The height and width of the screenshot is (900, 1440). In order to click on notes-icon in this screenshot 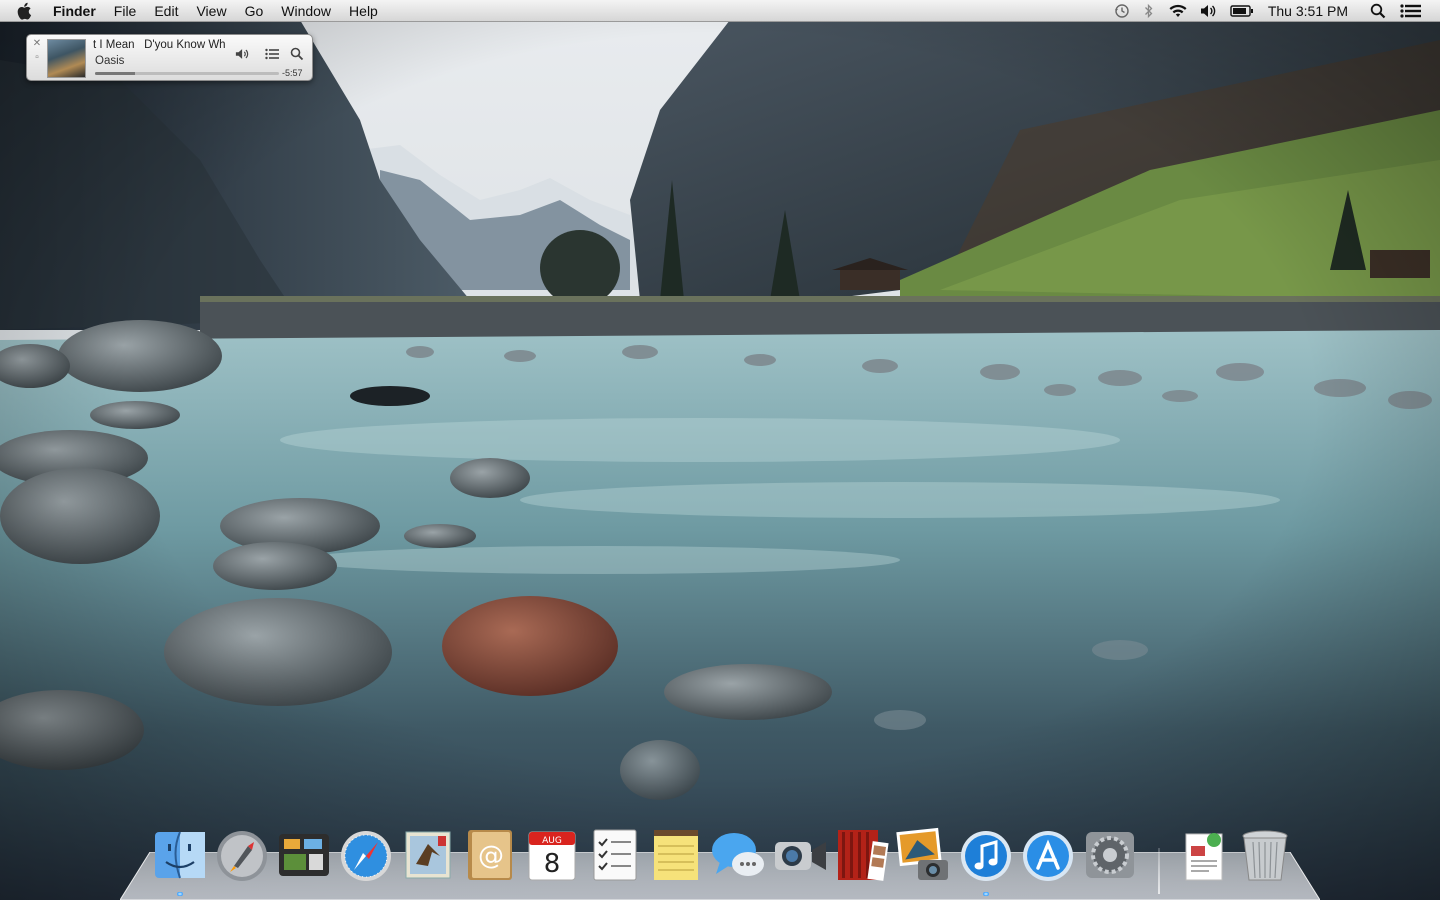, I will do `click(676, 855)`.